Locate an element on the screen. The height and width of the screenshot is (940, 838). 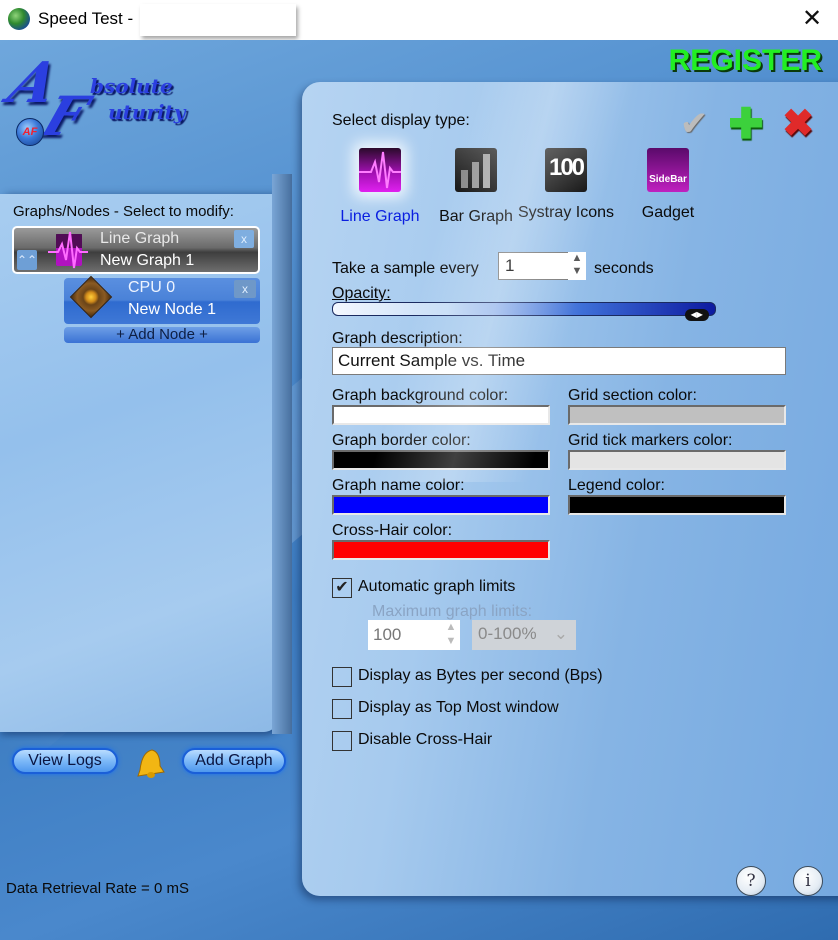
grid-tick-markers-color-label: Grid tick markers color: is located at coordinates (650, 440).